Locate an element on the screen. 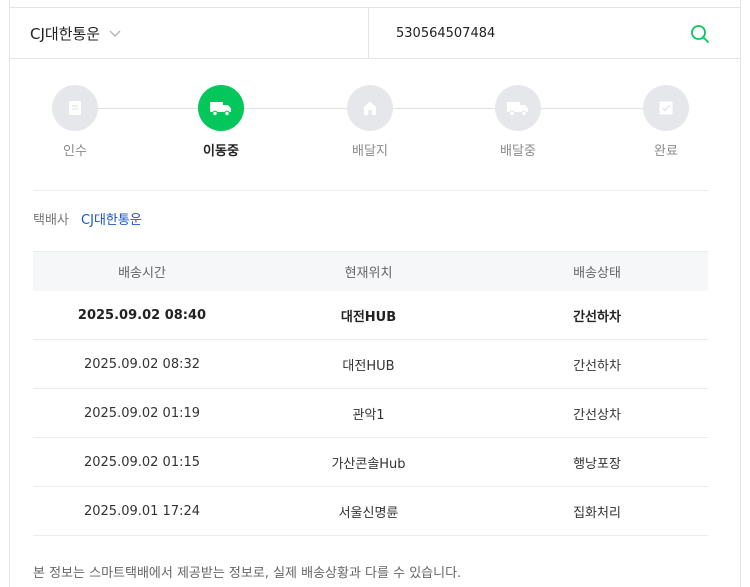  cell-status: 행낭포장 is located at coordinates (597, 464).